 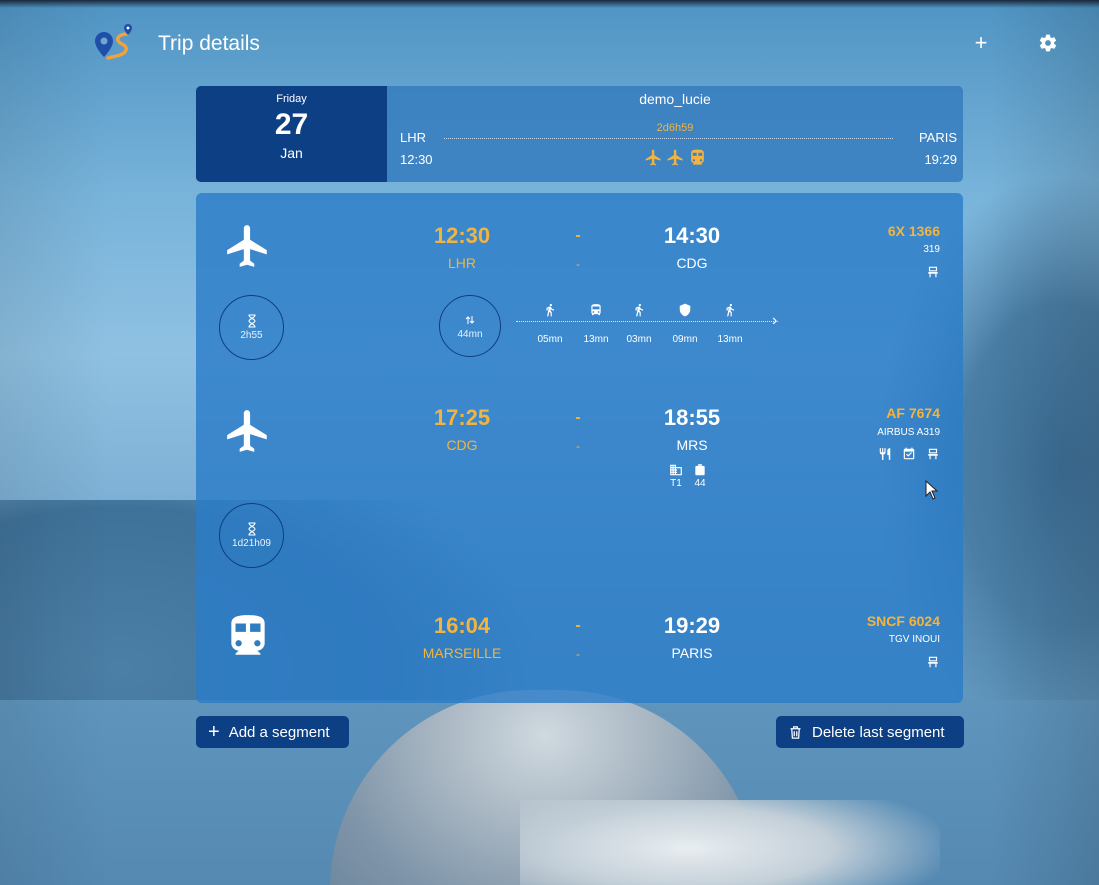 I want to click on day-number: 27, so click(x=291, y=124).